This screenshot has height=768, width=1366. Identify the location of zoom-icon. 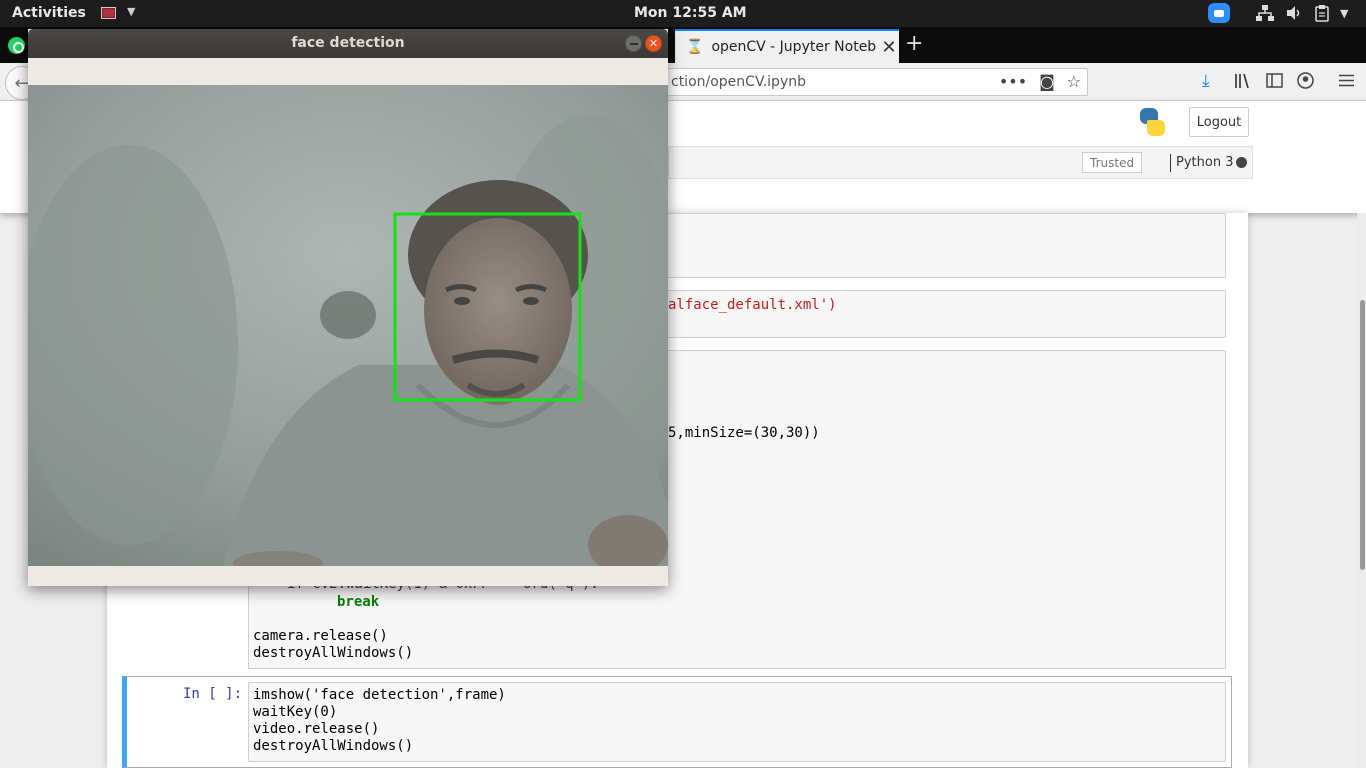
(1219, 13).